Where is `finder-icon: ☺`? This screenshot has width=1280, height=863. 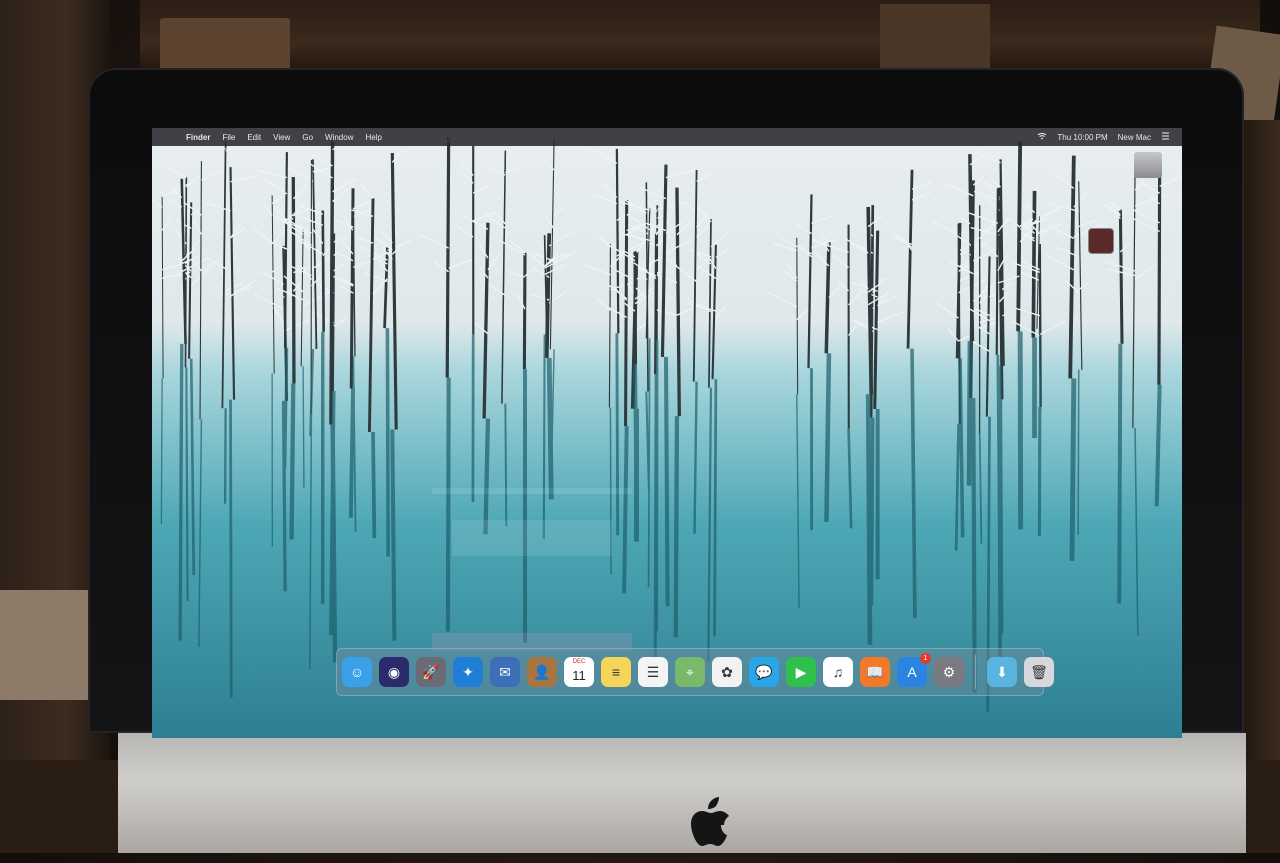 finder-icon: ☺ is located at coordinates (357, 672).